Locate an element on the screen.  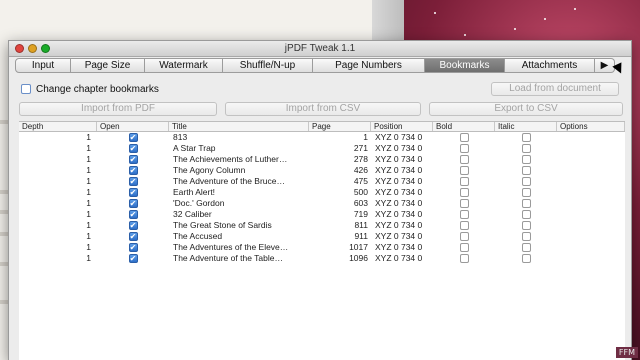
page-cell: 811 is located at coordinates (340, 225).